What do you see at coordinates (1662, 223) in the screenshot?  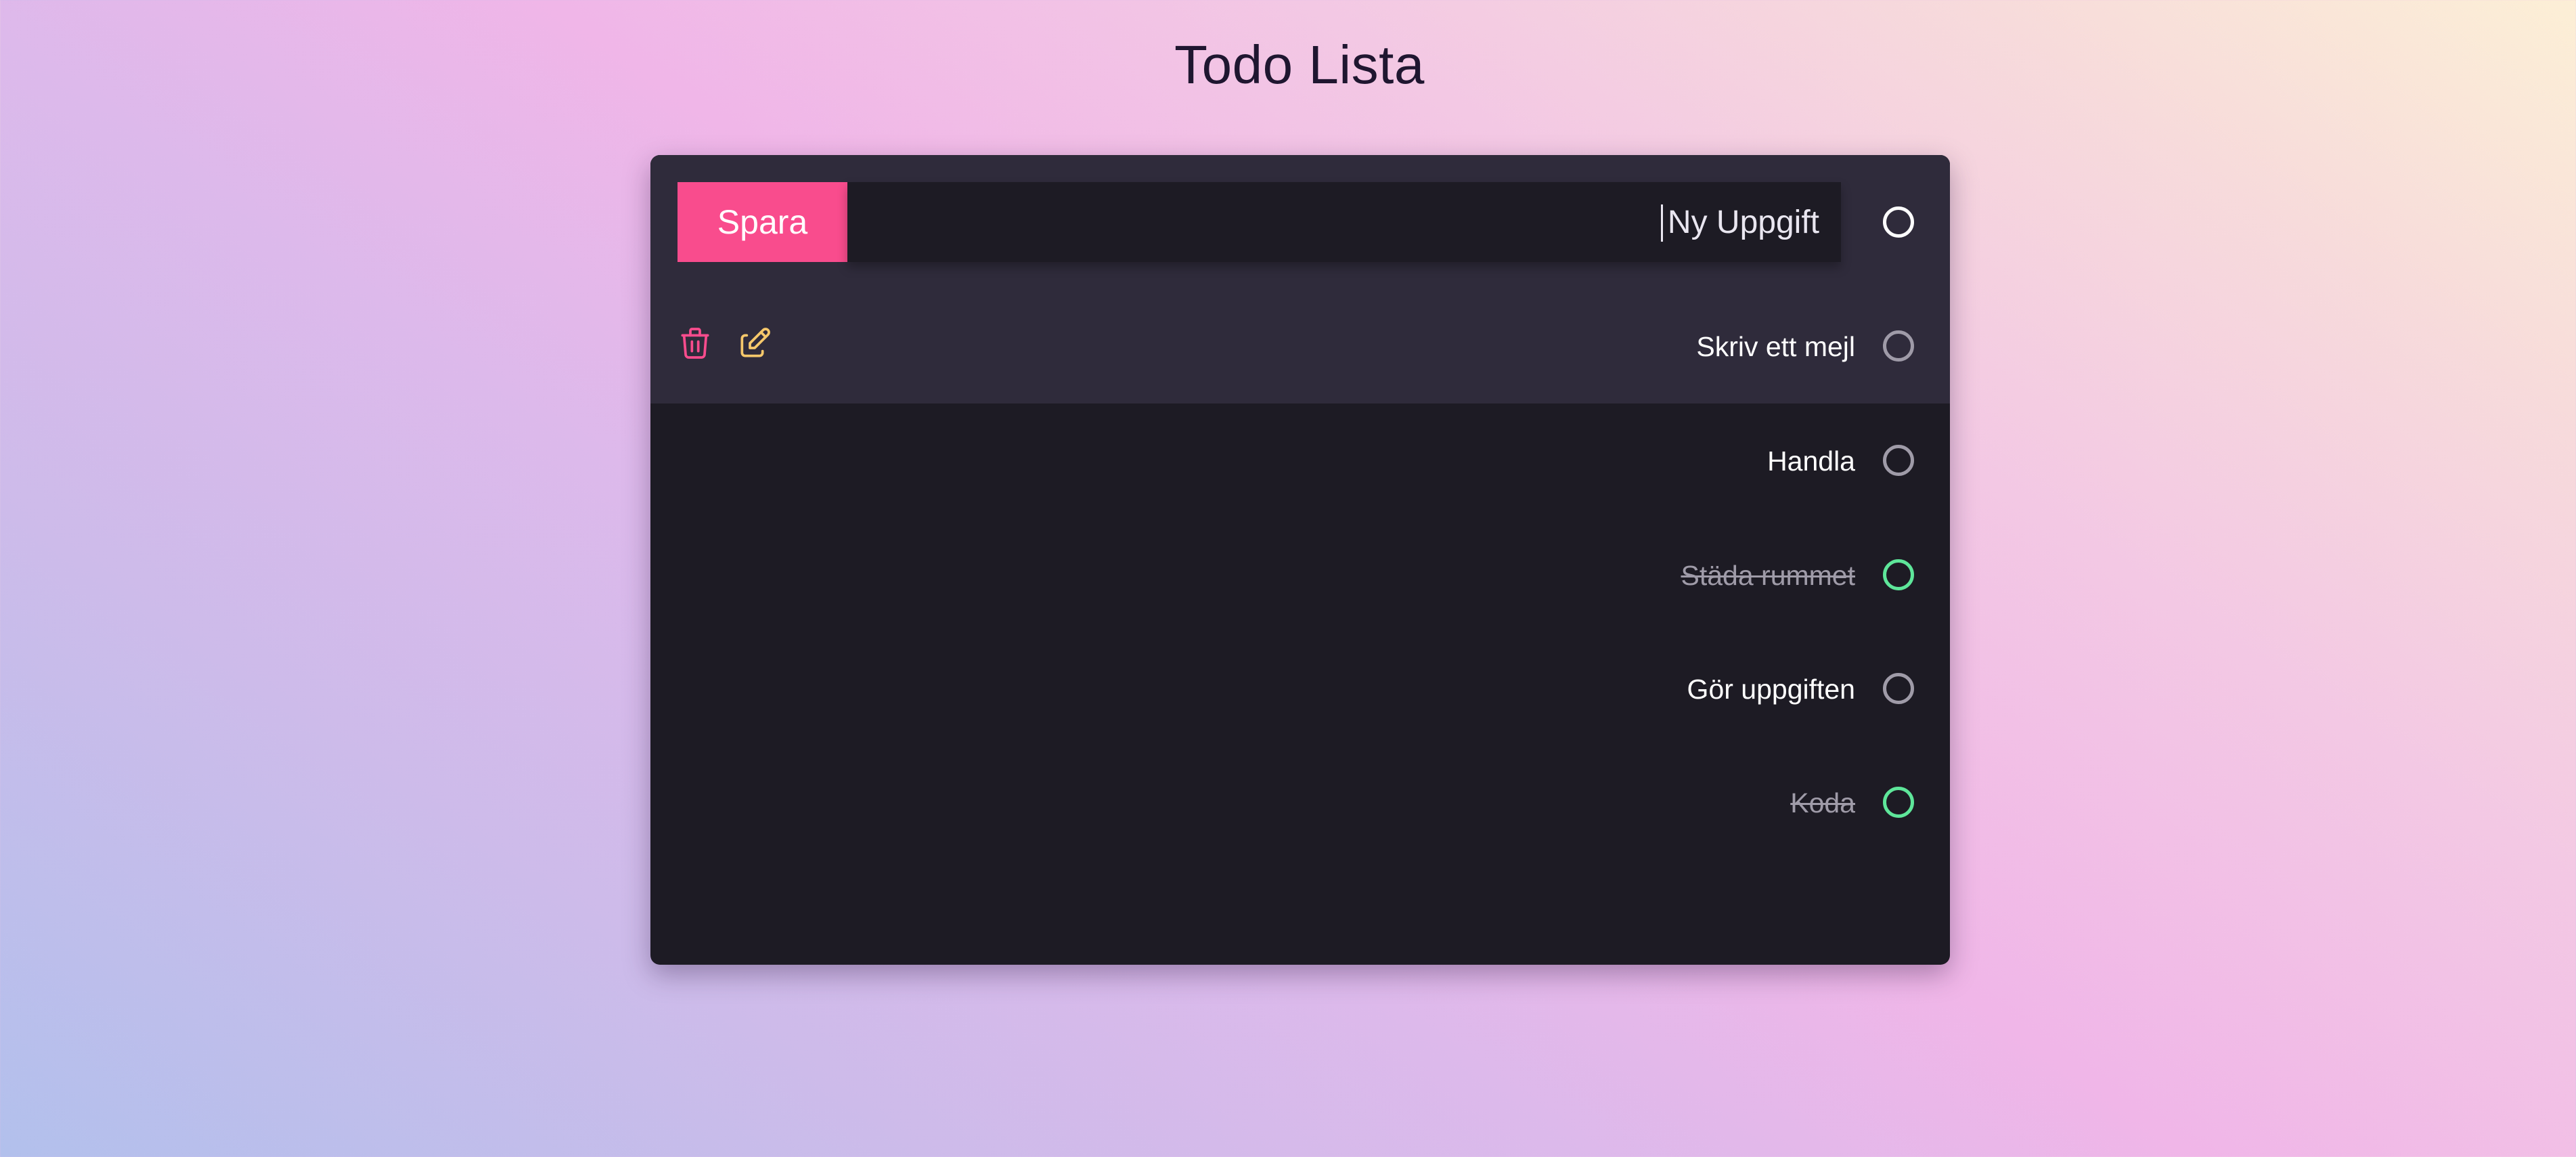 I see `text-caret` at bounding box center [1662, 223].